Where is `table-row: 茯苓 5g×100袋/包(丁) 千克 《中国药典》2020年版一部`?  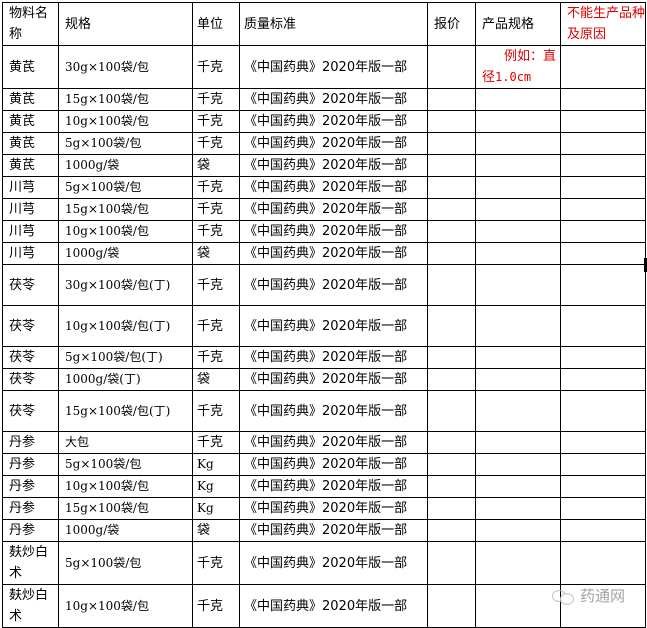 table-row: 茯苓 5g×100袋/包(丁) 千克 《中国药典》2020年版一部 is located at coordinates (324, 357).